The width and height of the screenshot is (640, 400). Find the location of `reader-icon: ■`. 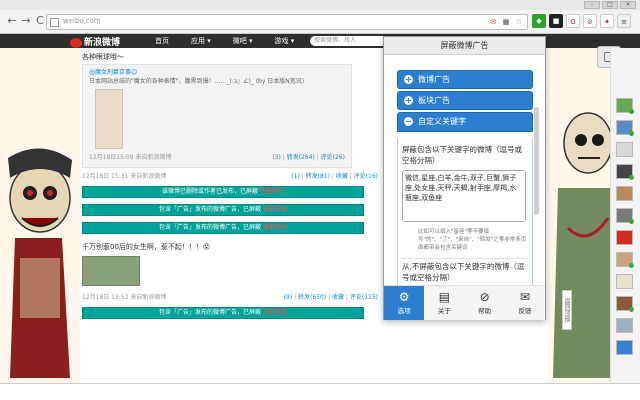

reader-icon: ■ is located at coordinates (556, 21).